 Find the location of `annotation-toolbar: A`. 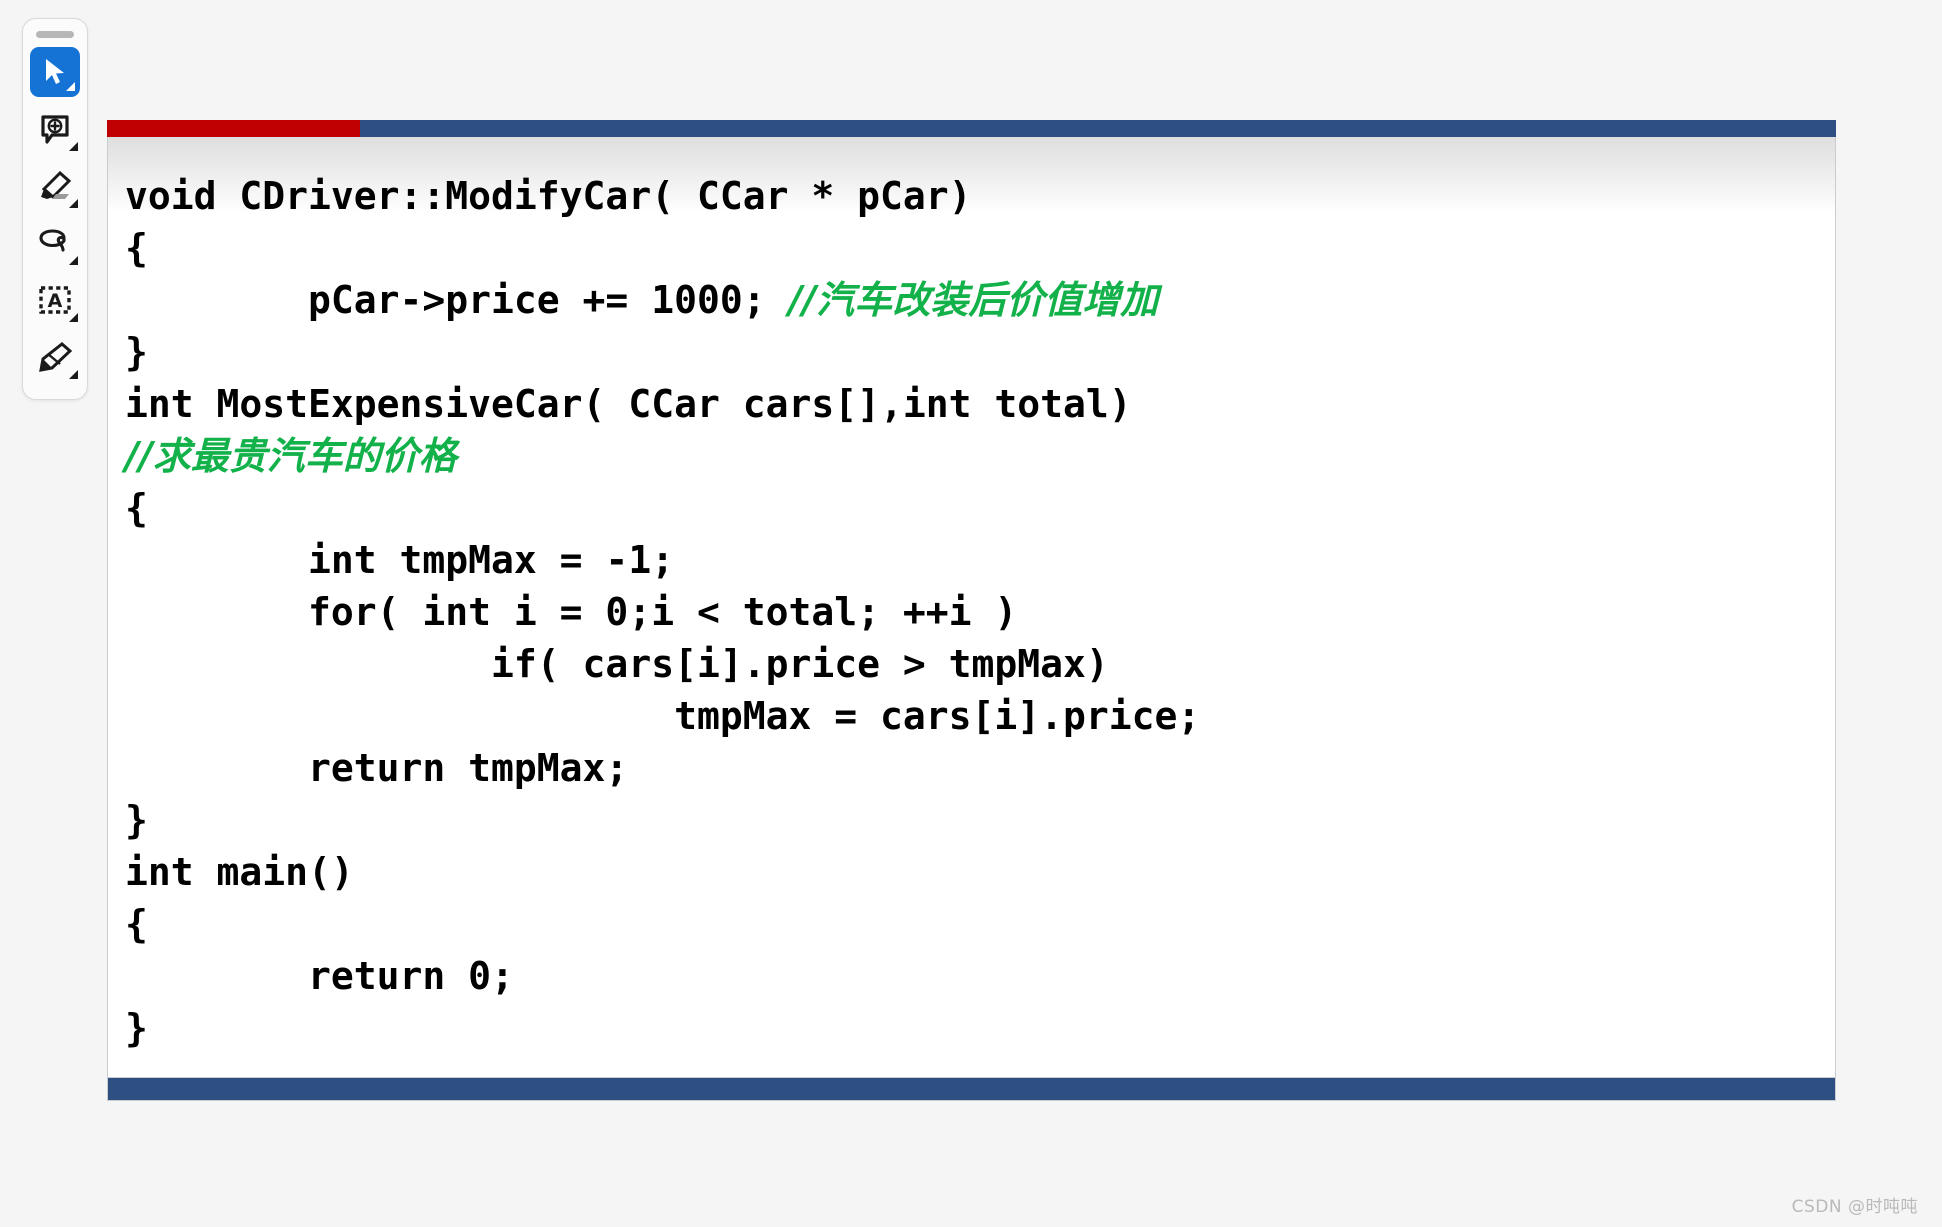

annotation-toolbar: A is located at coordinates (55, 209).